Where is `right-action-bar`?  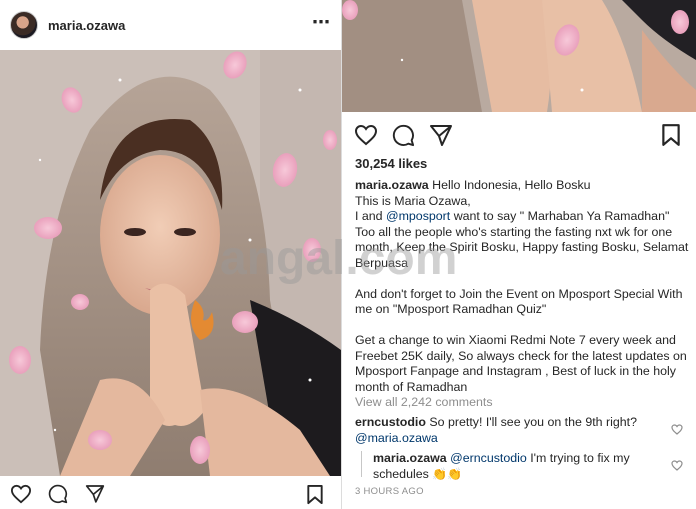
right-action-bar is located at coordinates (519, 135).